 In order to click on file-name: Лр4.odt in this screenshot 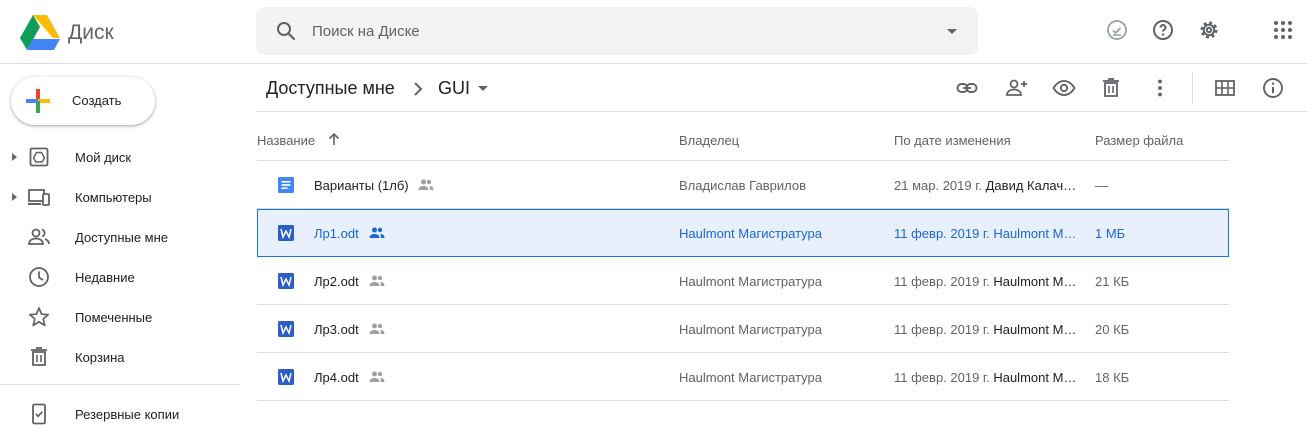, I will do `click(336, 377)`.